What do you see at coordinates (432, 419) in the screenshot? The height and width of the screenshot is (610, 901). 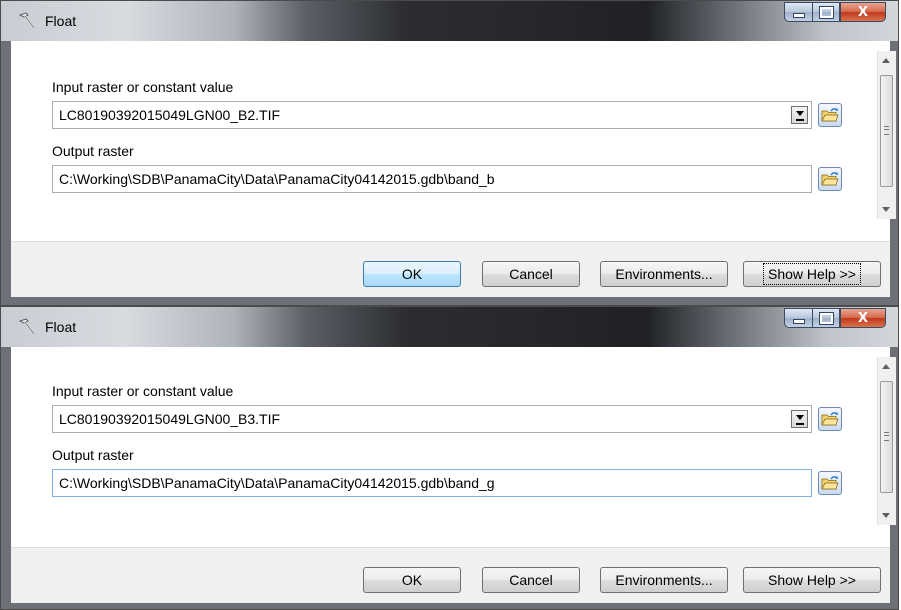 I see `input-raster-combo: LC80190392015049LGN00_B3.TIF` at bounding box center [432, 419].